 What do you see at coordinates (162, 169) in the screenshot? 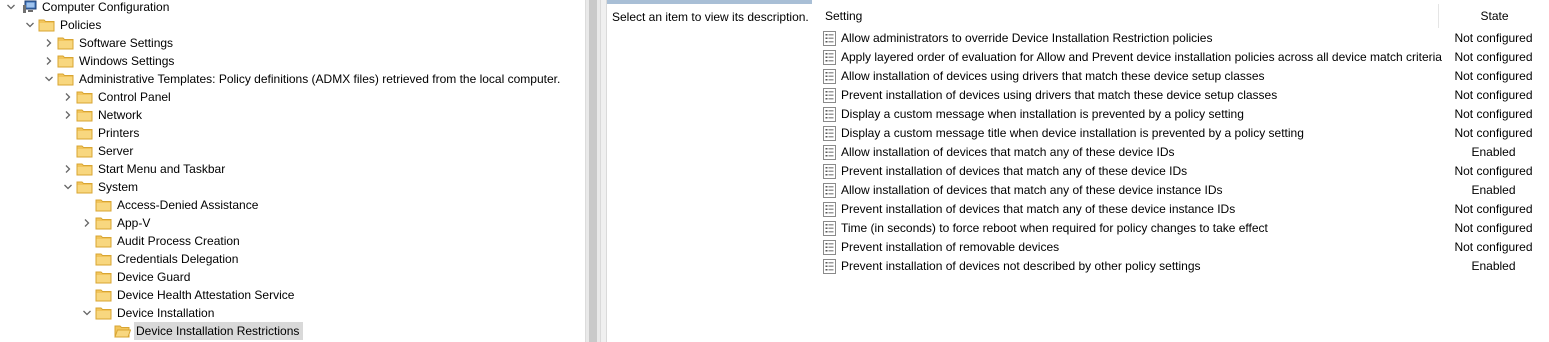
I see `tree-item-label: Start Menu and Taskbar` at bounding box center [162, 169].